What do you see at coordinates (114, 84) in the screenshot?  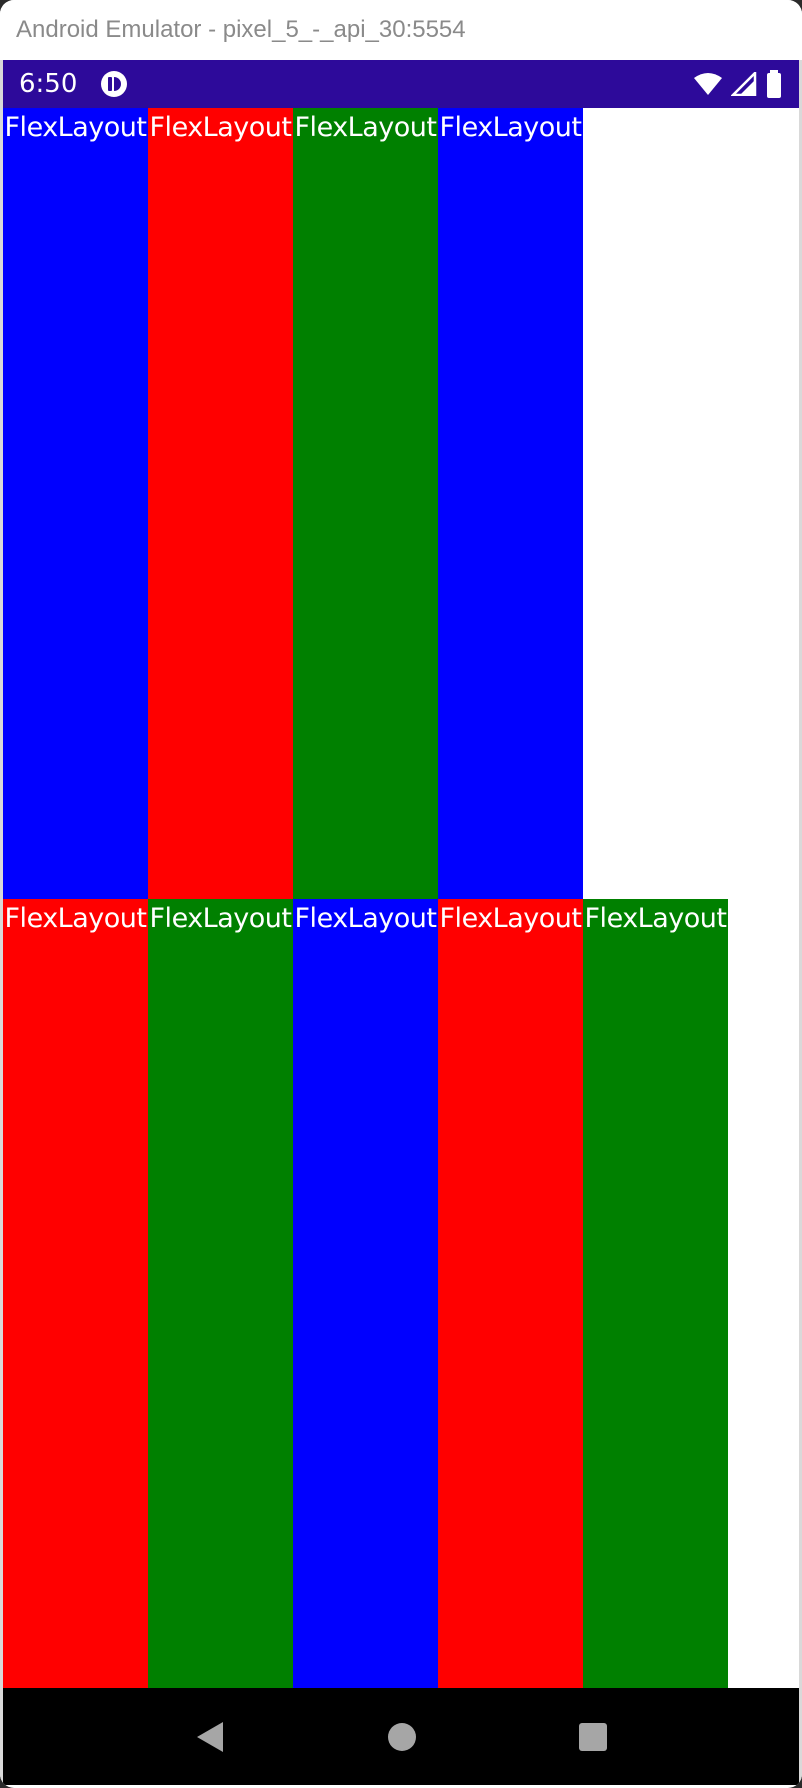 I see `app-notification-icon` at bounding box center [114, 84].